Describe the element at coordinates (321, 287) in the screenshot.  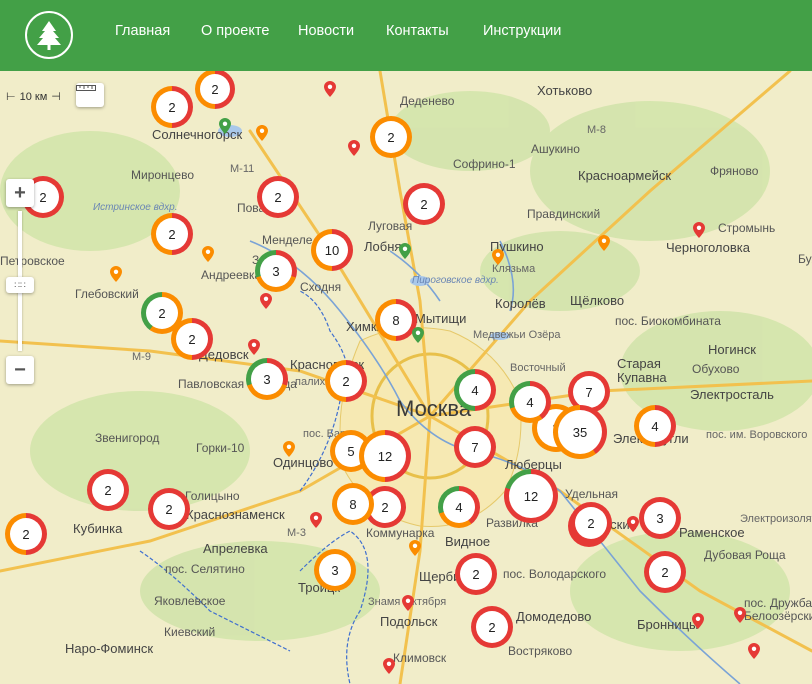
I see `place-label: Сходня` at that location.